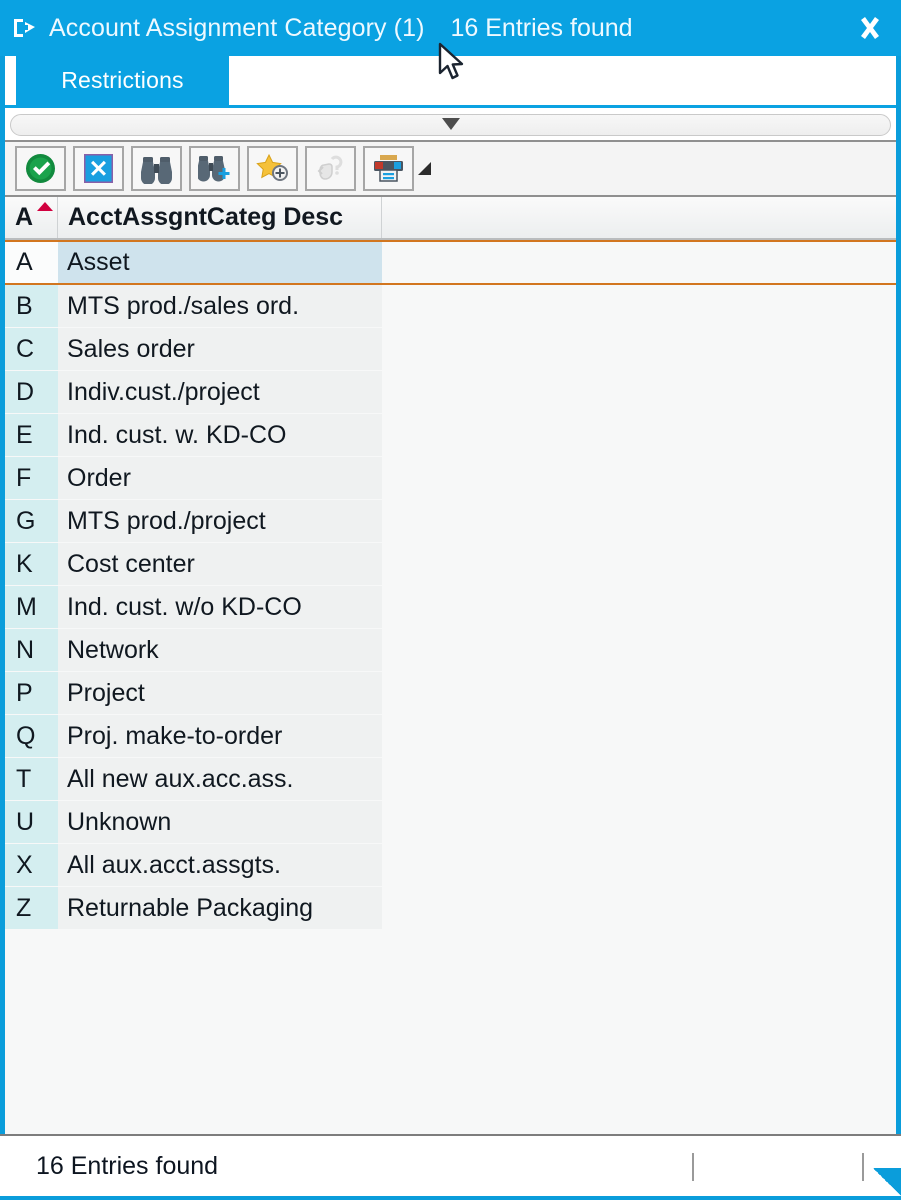 The height and width of the screenshot is (1200, 901). I want to click on table-row: N Network, so click(450, 650).